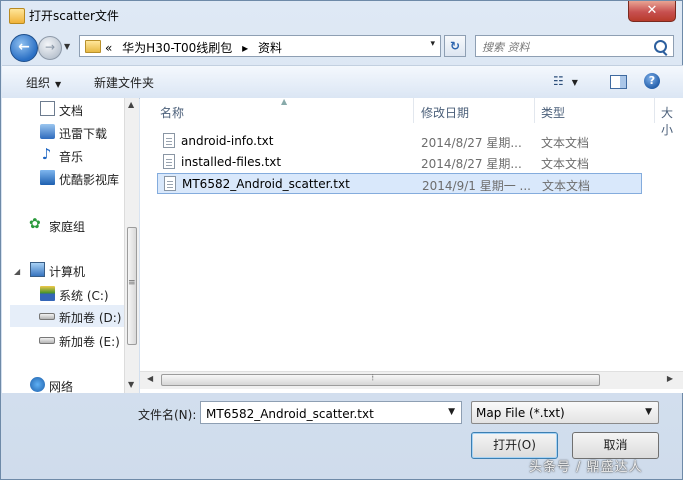 The image size is (683, 480). What do you see at coordinates (17, 271) in the screenshot?
I see `collapse-arrow-icon: ◢` at bounding box center [17, 271].